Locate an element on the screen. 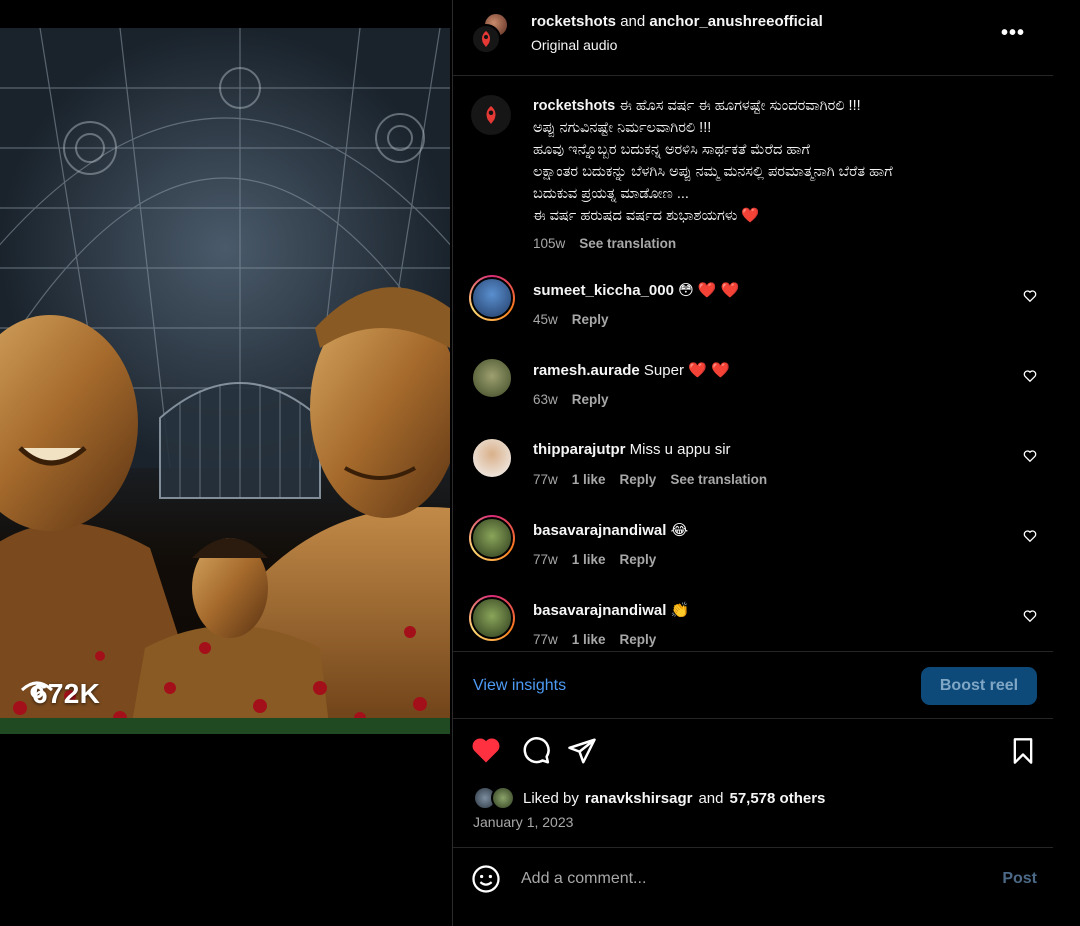 This screenshot has width=1080, height=926. comment-item: ramesh.aurade Super ❤️ ❤️ 63w Reply is located at coordinates (753, 385).